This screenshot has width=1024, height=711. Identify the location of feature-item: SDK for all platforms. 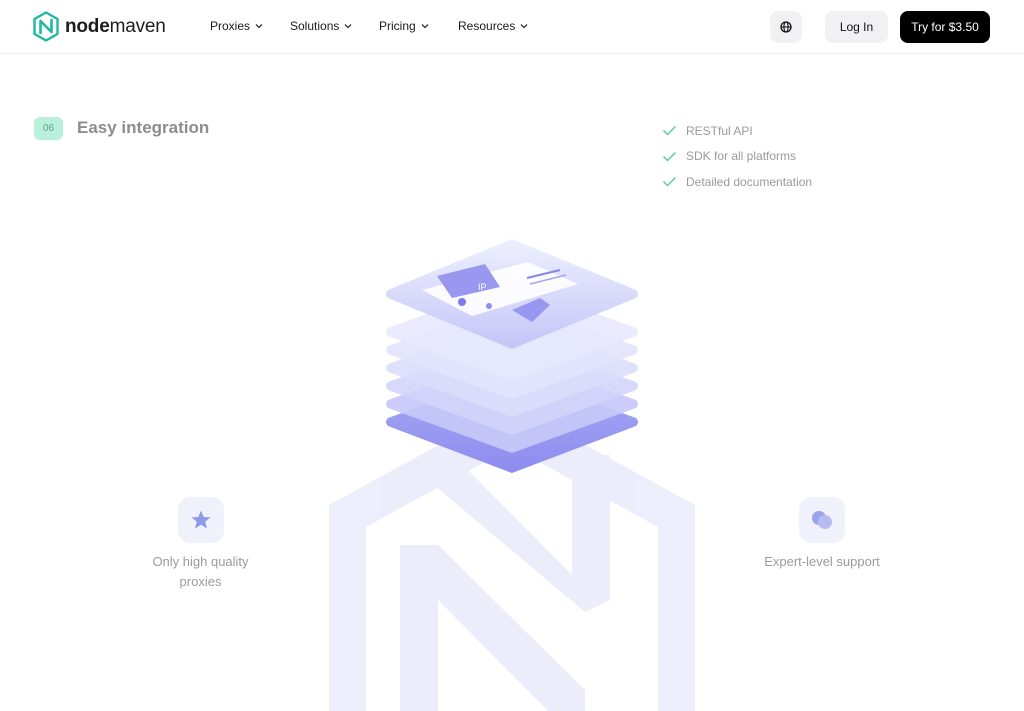
(737, 157).